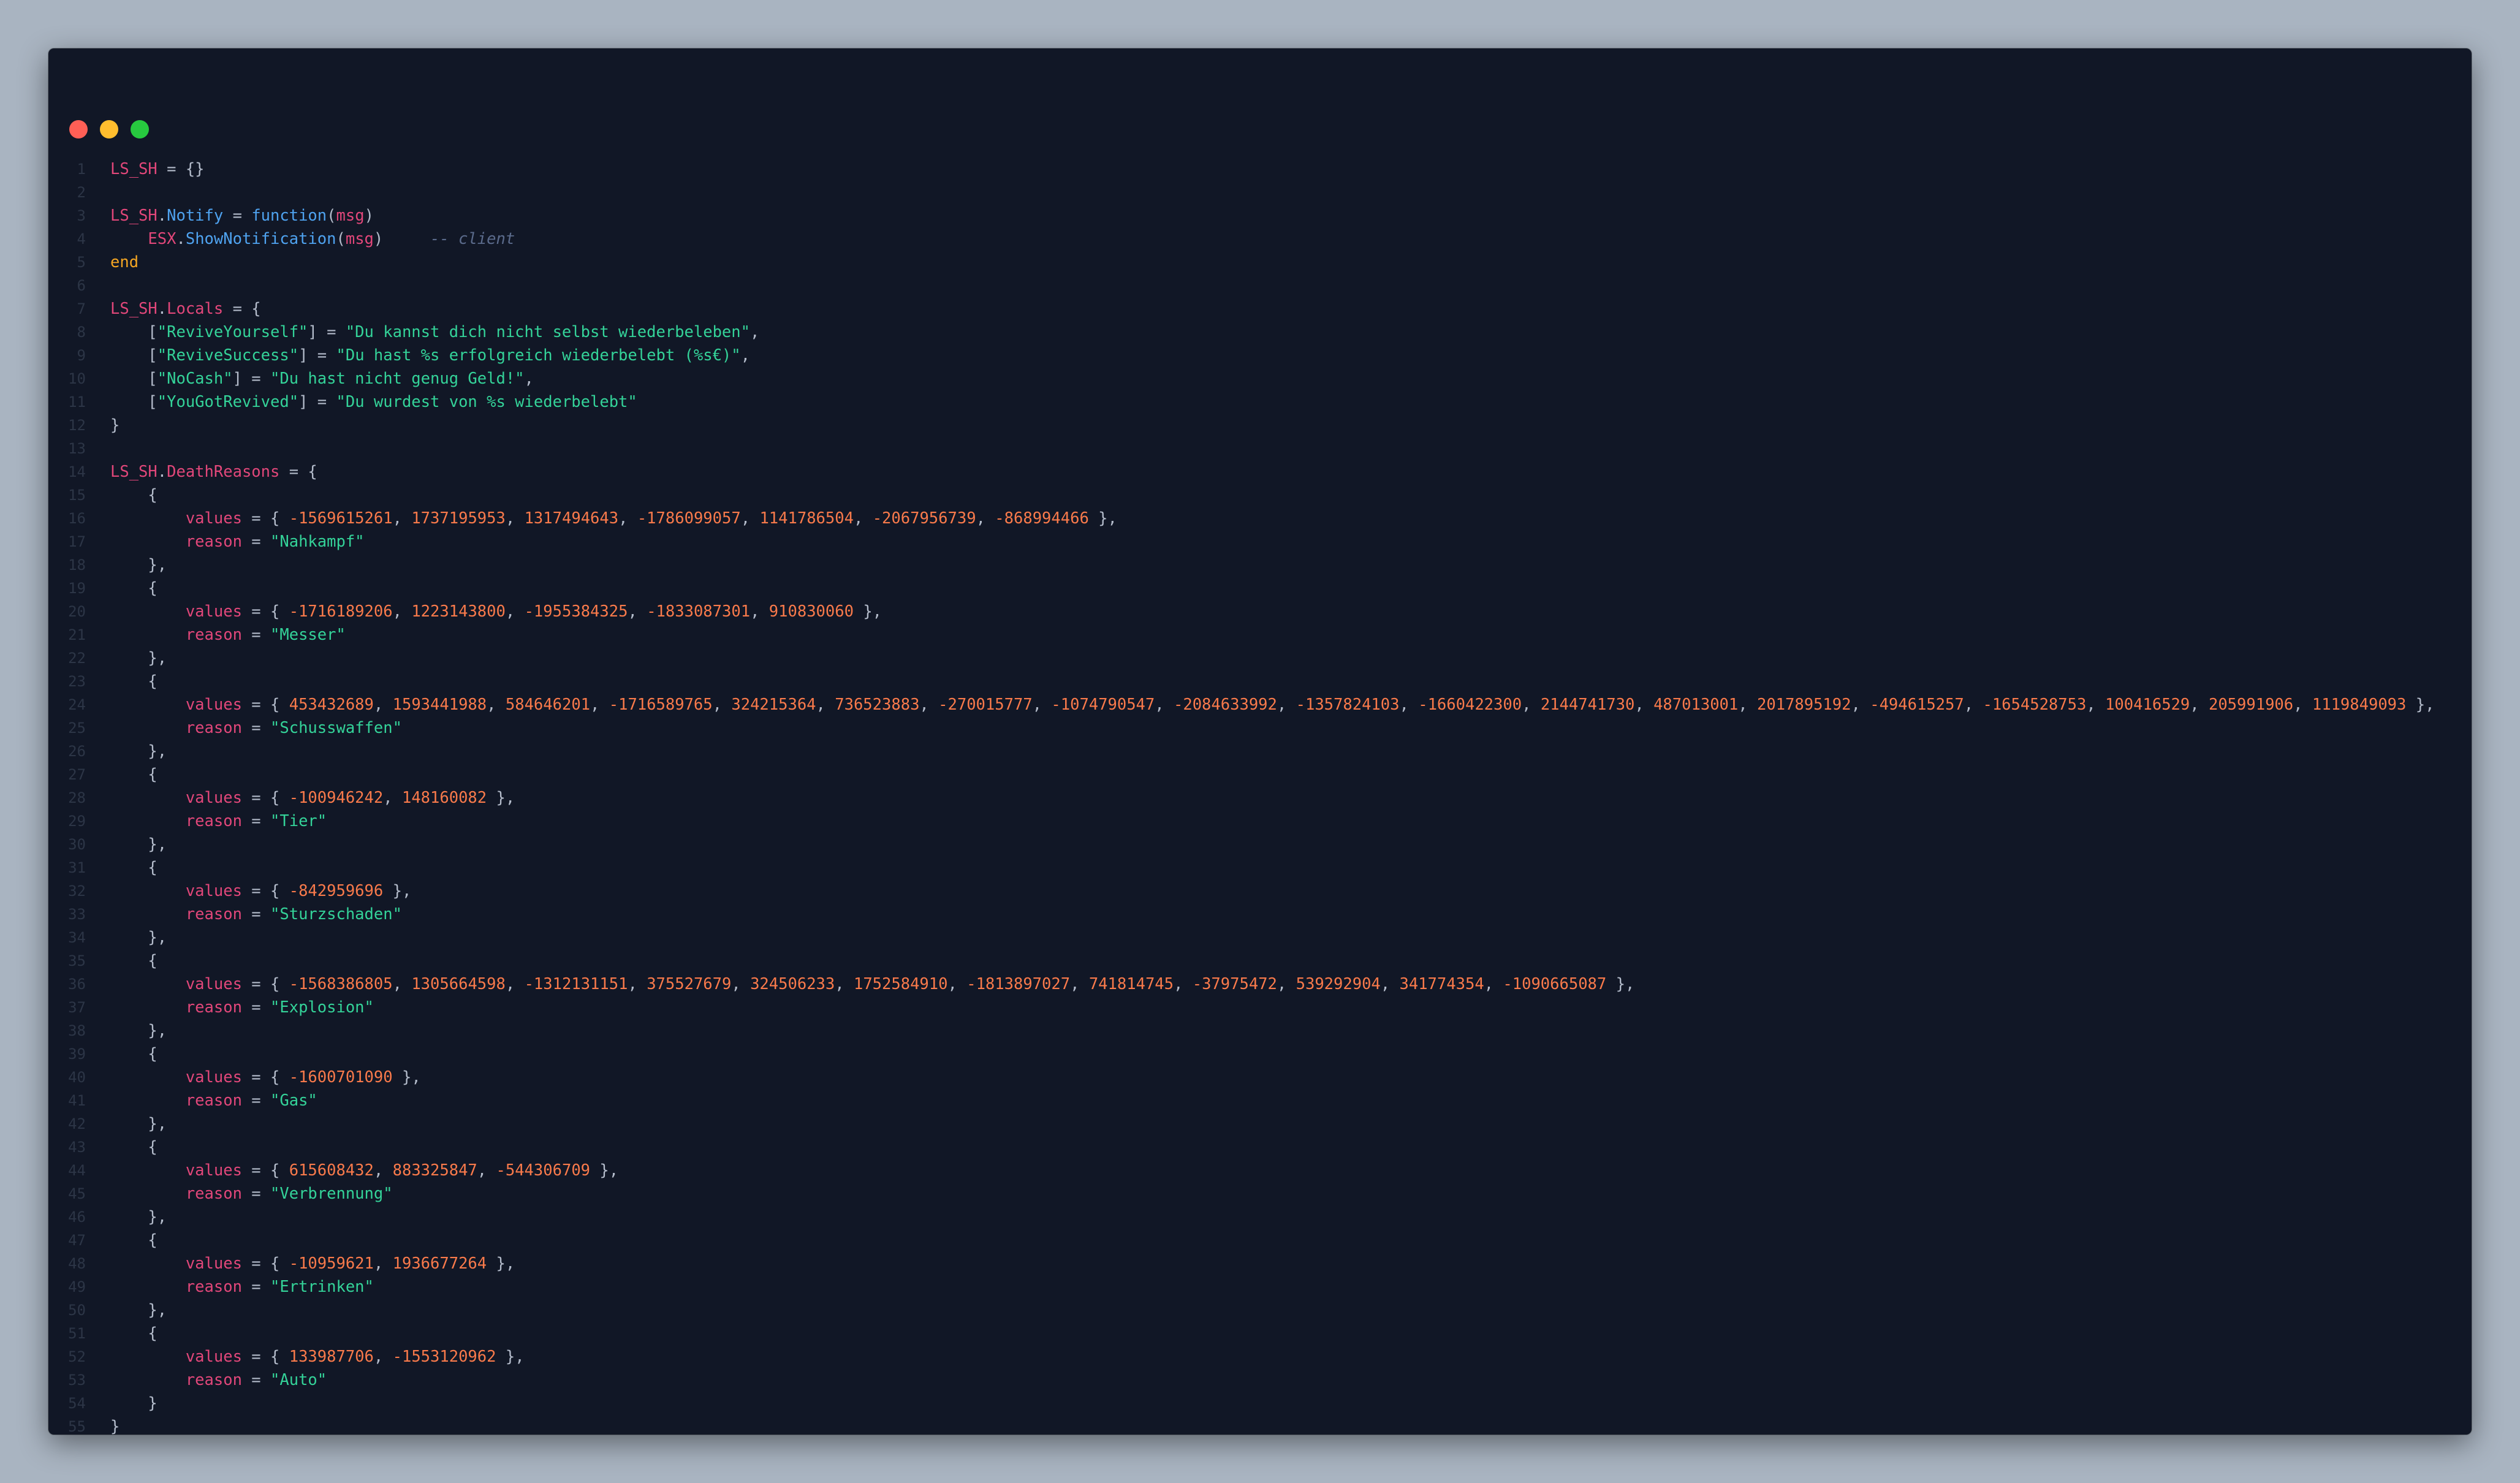 This screenshot has width=2520, height=1483. I want to click on code-line: 31 {, so click(1260, 867).